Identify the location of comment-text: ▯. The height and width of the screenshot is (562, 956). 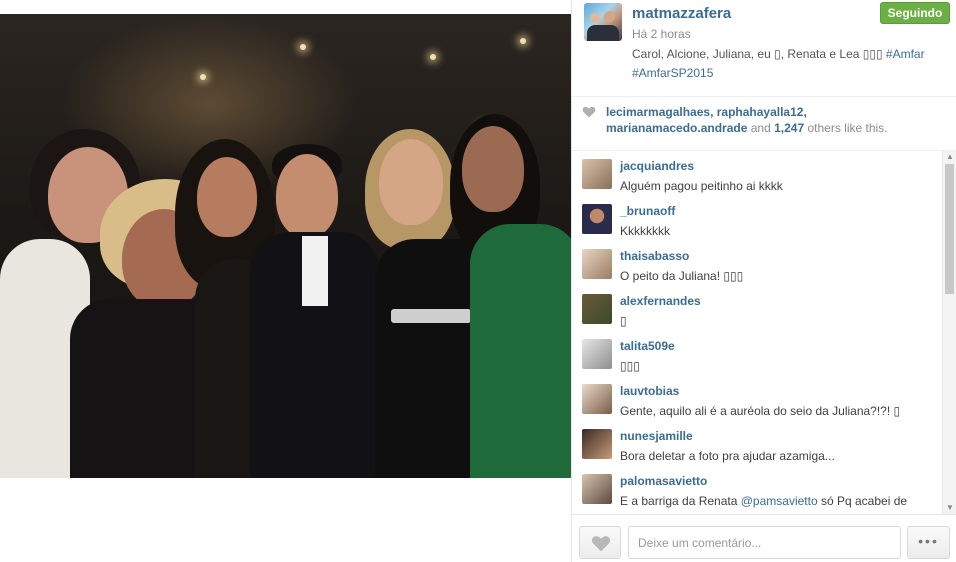
(623, 321).